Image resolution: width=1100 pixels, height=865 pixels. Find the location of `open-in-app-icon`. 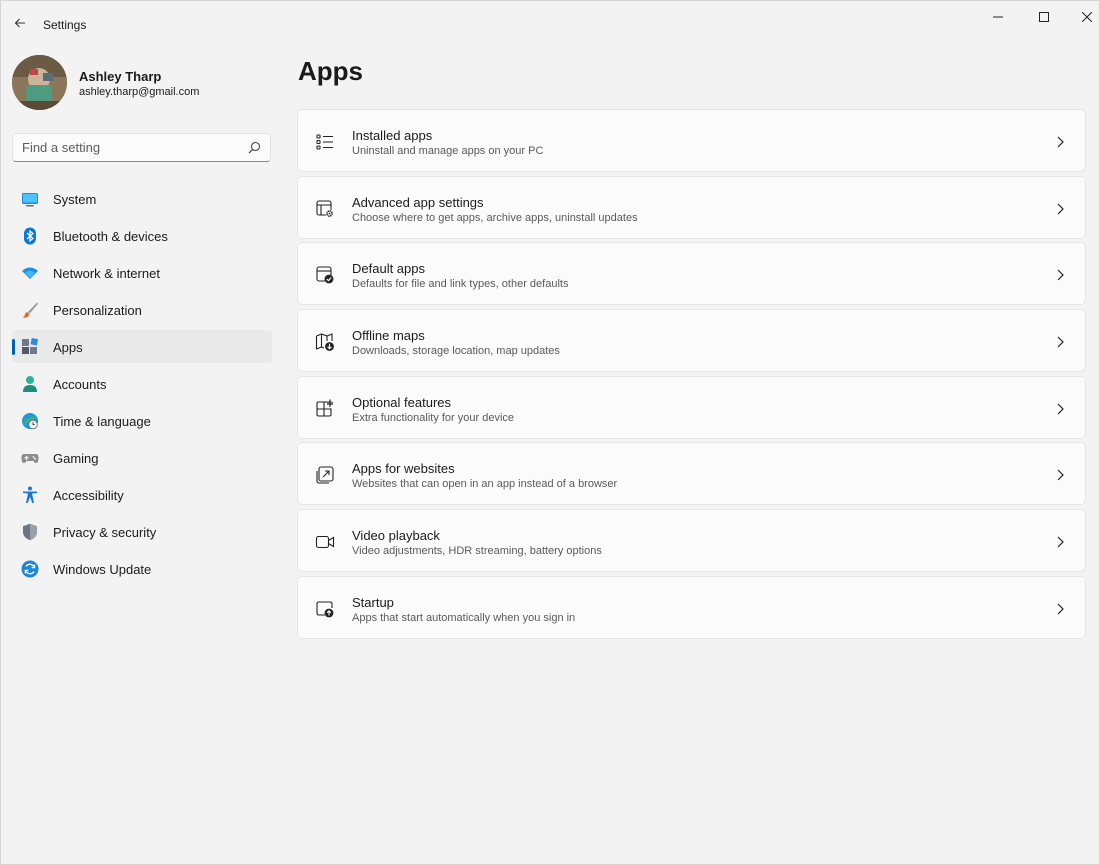

open-in-app-icon is located at coordinates (325, 475).